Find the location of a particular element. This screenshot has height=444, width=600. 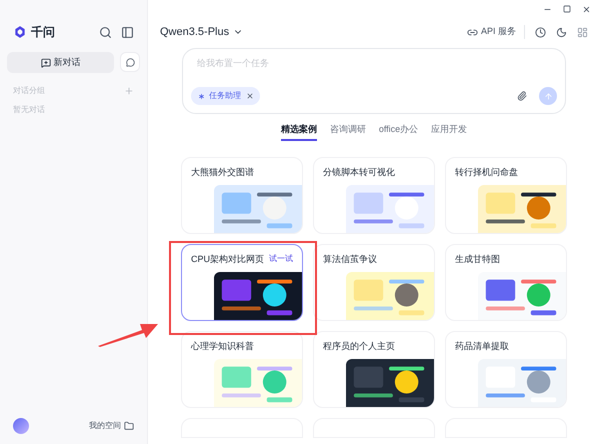

example-card: 生成甘特图 is located at coordinates (506, 282).